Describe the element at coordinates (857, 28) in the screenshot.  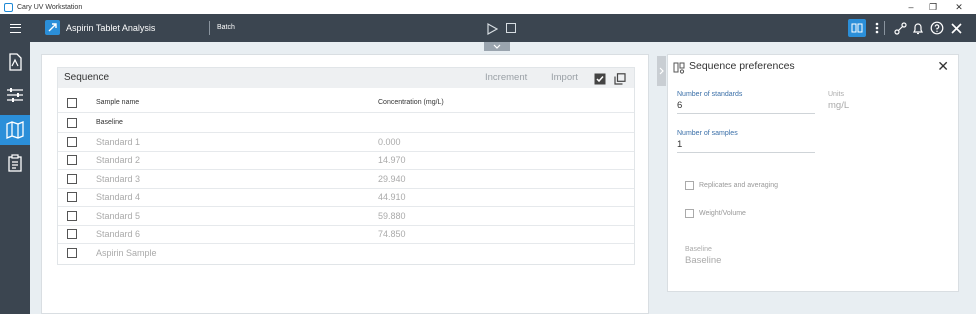
I see `method-icon` at that location.